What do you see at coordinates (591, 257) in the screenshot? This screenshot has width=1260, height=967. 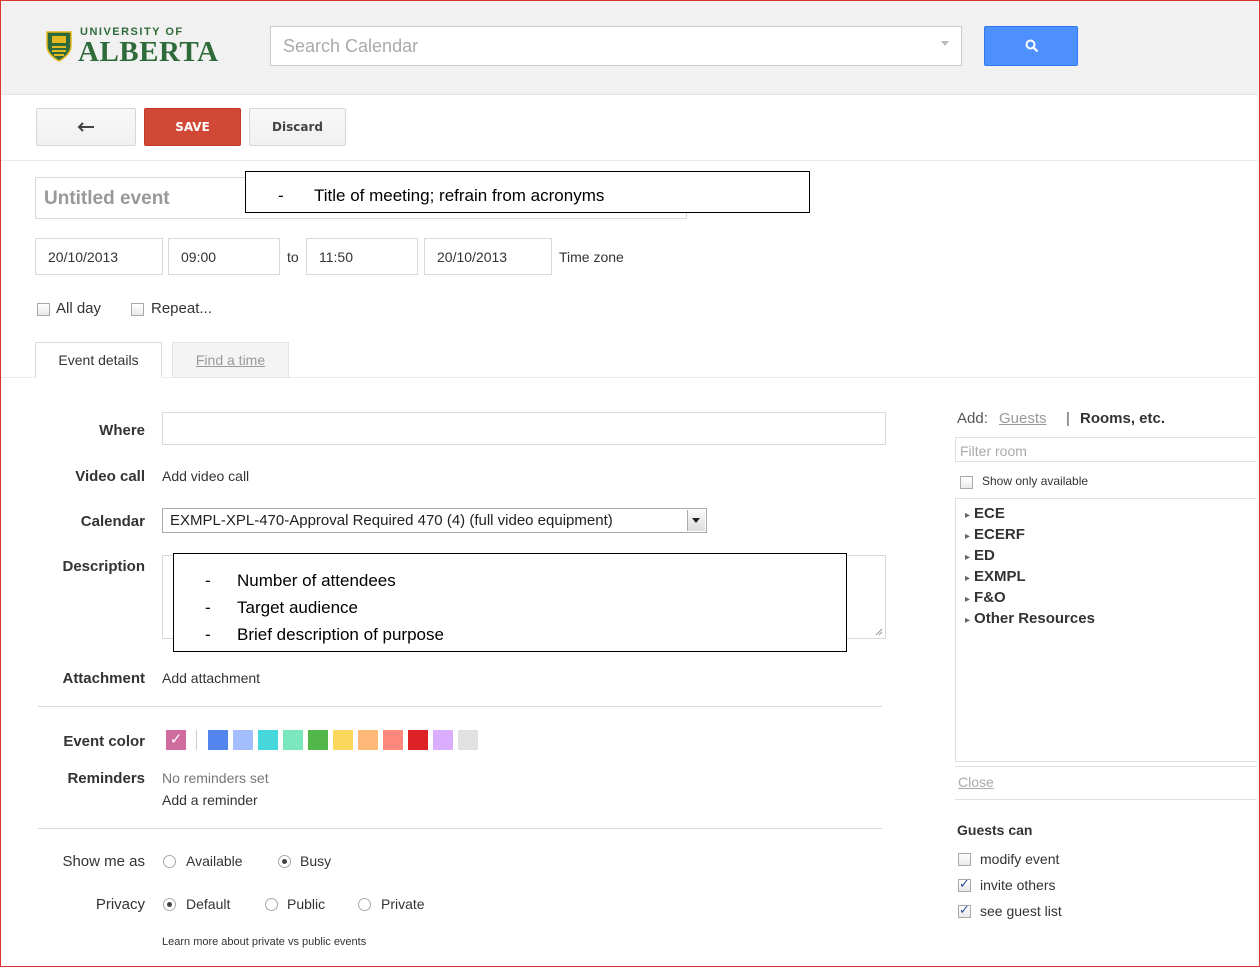 I see `time-zone-link: Time zone` at bounding box center [591, 257].